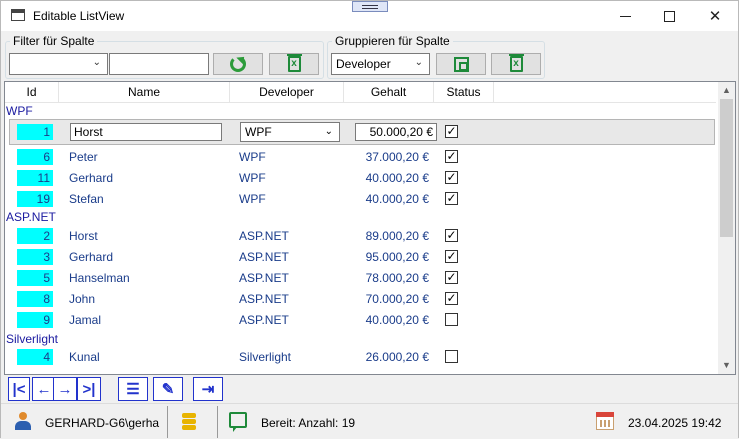 The image size is (739, 439). Describe the element at coordinates (146, 132) in the screenshot. I see `edit-name-input: Horst` at that location.